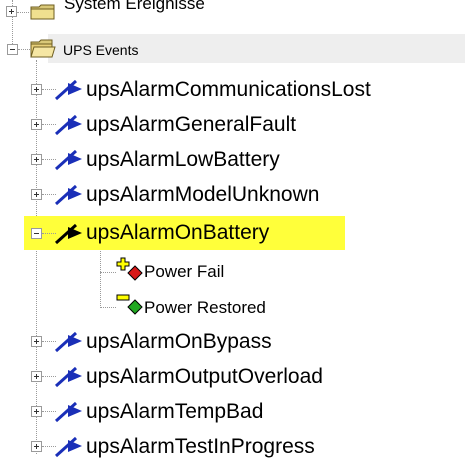 Image resolution: width=465 pixels, height=464 pixels. I want to click on power-fail-icon, so click(129, 269).